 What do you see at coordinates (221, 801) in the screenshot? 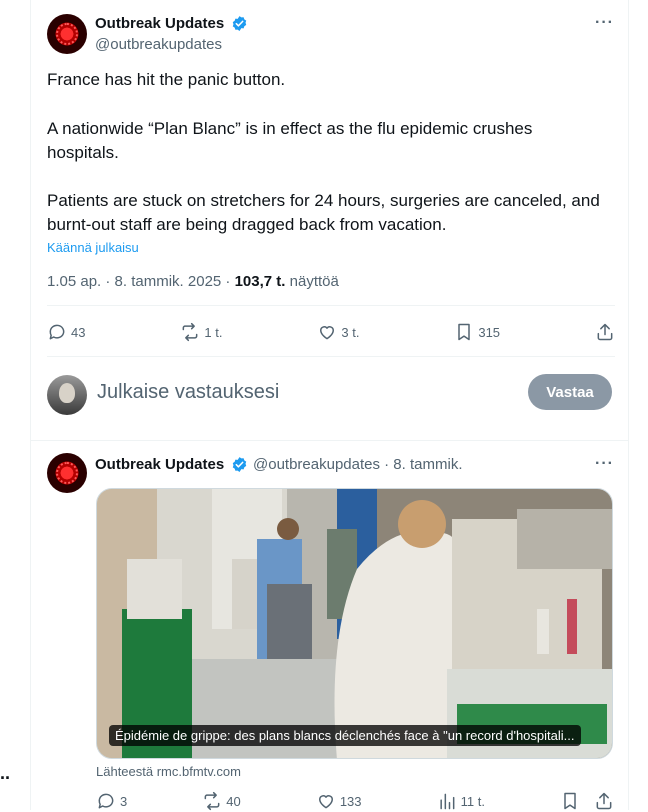
I see `repost-button: 40` at bounding box center [221, 801].